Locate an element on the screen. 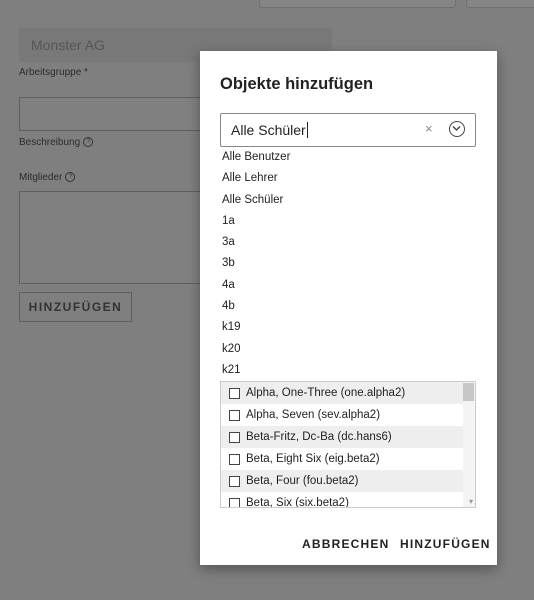 The image size is (534, 600). dropdown-option: k21 is located at coordinates (348, 370).